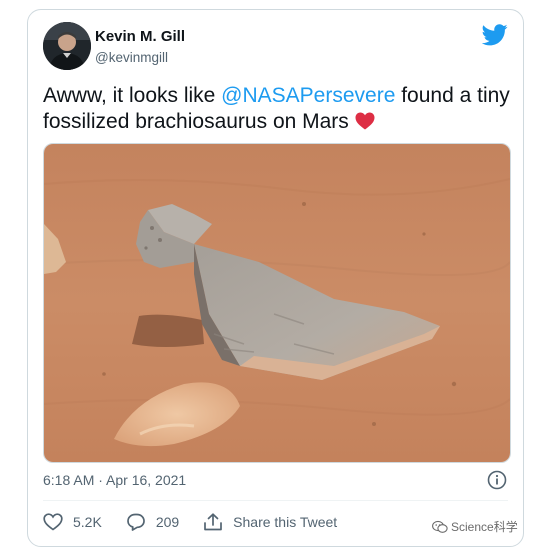  What do you see at coordinates (275, 500) in the screenshot?
I see `divider` at bounding box center [275, 500].